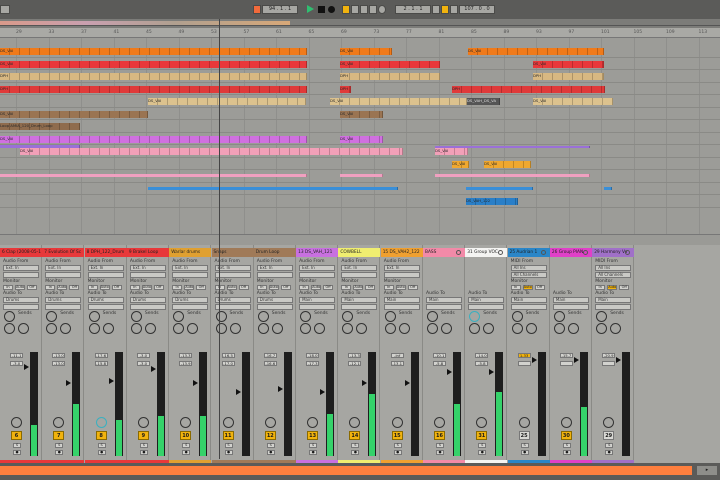  What do you see at coordinates (63, 252) in the screenshot?
I see `track-name-header: 7 Evolution Of Sc` at bounding box center [63, 252].